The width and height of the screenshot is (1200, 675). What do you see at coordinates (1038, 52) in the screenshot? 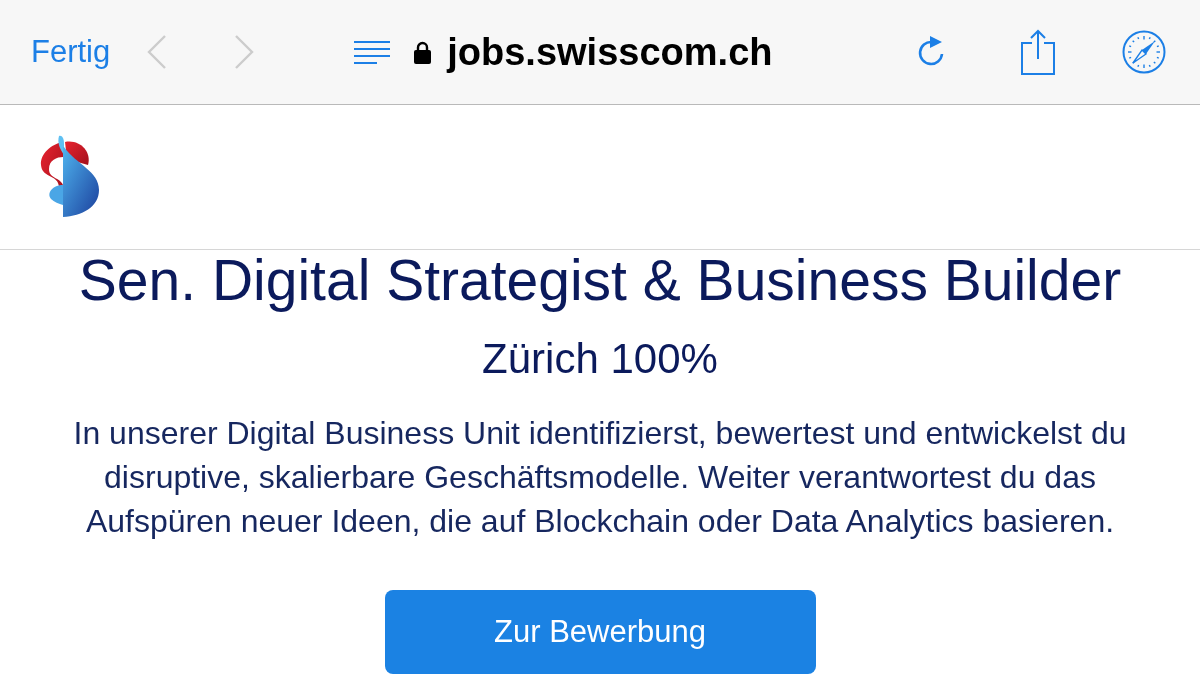
I see `share-icon` at bounding box center [1038, 52].